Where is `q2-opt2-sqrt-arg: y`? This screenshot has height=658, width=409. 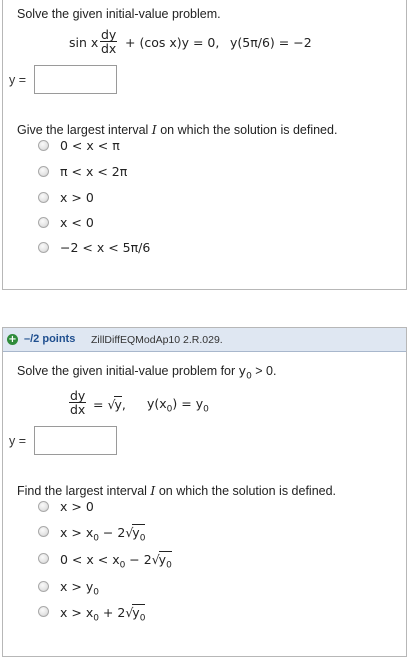 q2-opt2-sqrt-arg: y is located at coordinates (136, 532).